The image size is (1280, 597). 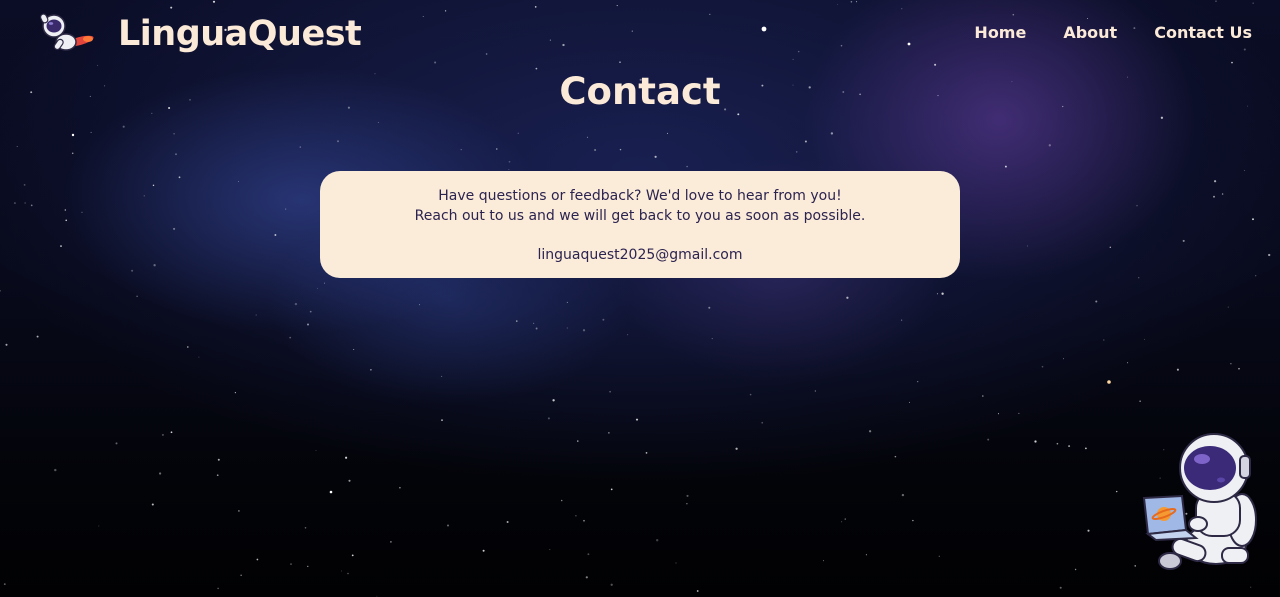 I want to click on brand-name: LinguaQuest, so click(x=240, y=34).